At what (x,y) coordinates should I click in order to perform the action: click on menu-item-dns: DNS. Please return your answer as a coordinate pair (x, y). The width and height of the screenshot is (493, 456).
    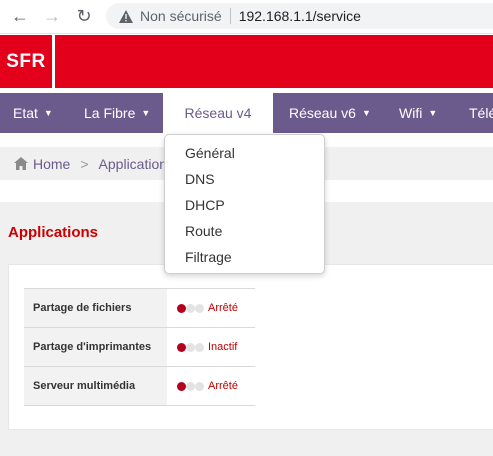
    Looking at the image, I should click on (244, 179).